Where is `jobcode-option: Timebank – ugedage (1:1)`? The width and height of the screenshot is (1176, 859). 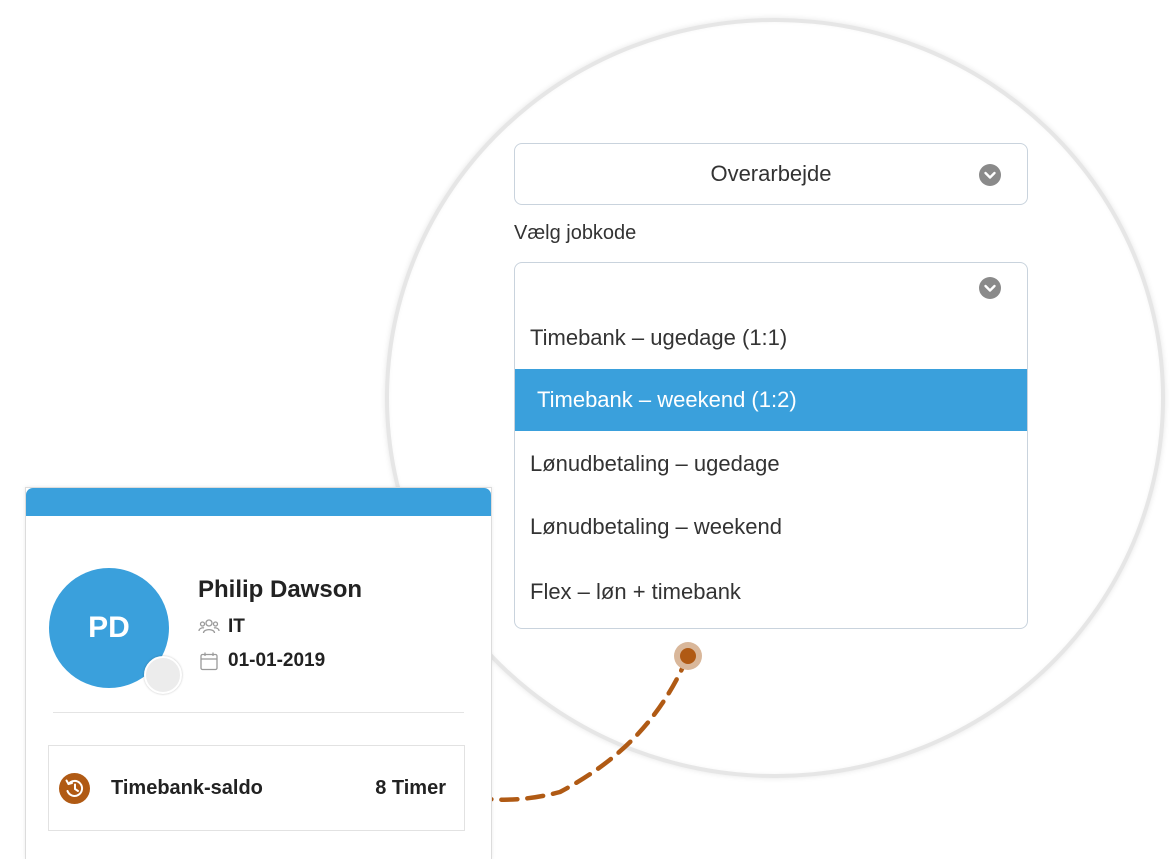
jobcode-option: Timebank – ugedage (1:1) is located at coordinates (771, 338).